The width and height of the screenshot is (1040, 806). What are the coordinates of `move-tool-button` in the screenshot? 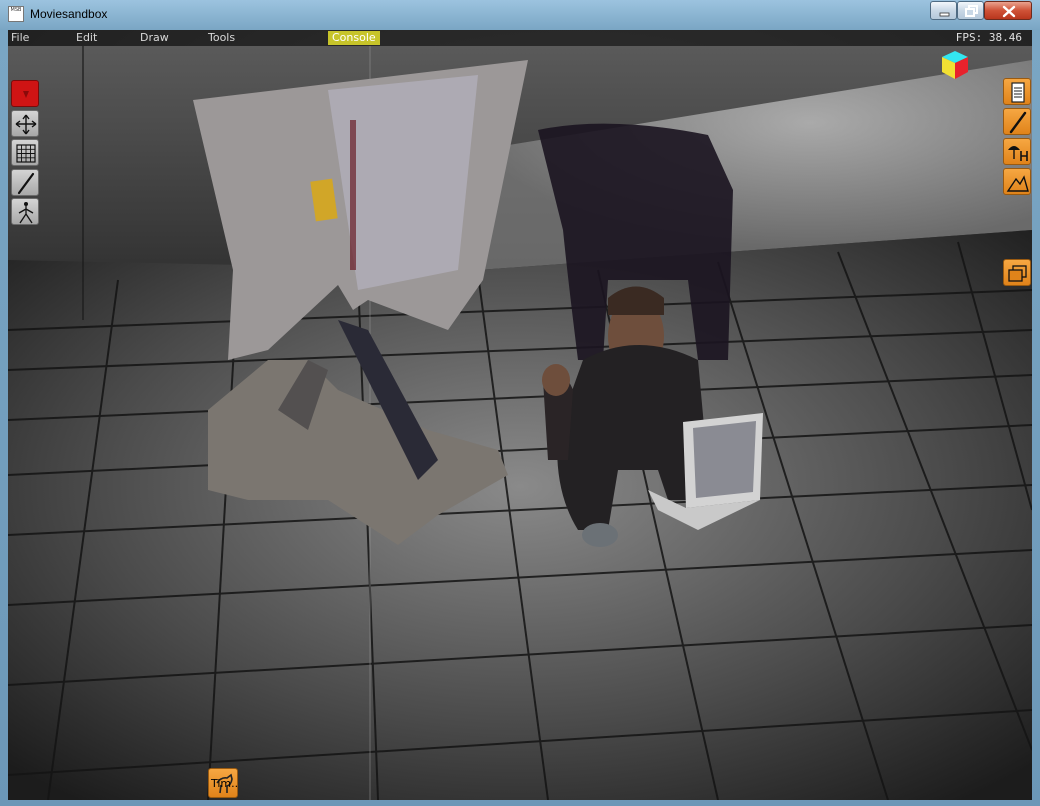 It's located at (25, 123).